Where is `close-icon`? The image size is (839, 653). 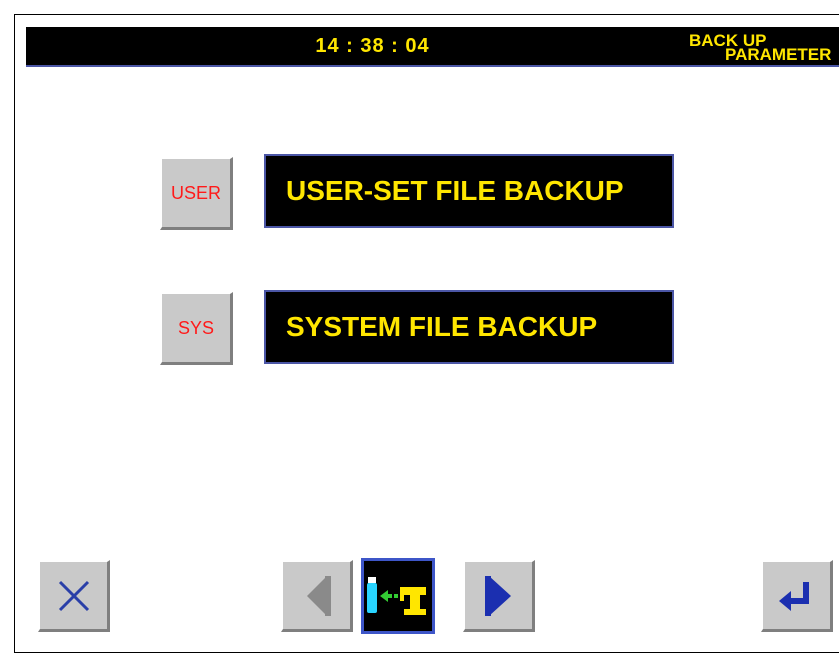 close-icon is located at coordinates (73, 595).